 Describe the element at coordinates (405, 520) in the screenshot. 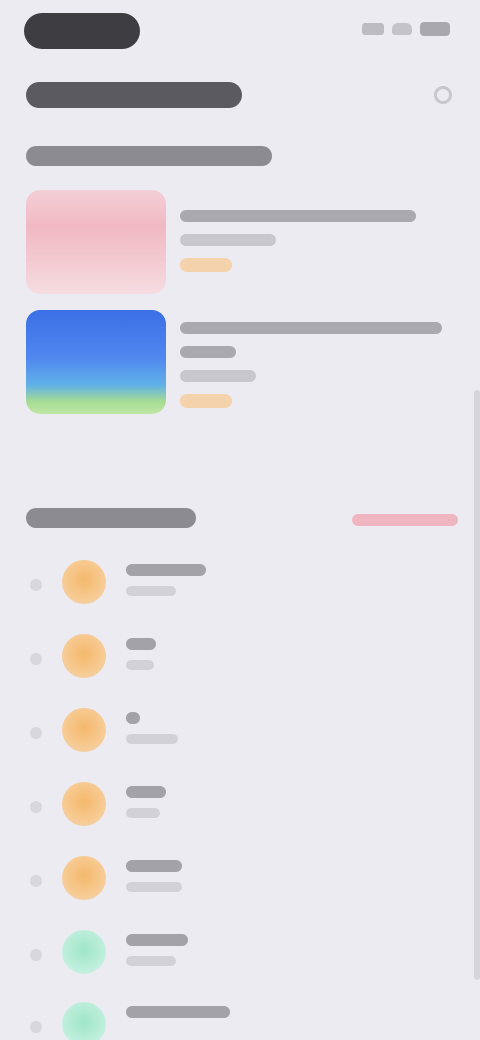

I see `see-all-link` at that location.